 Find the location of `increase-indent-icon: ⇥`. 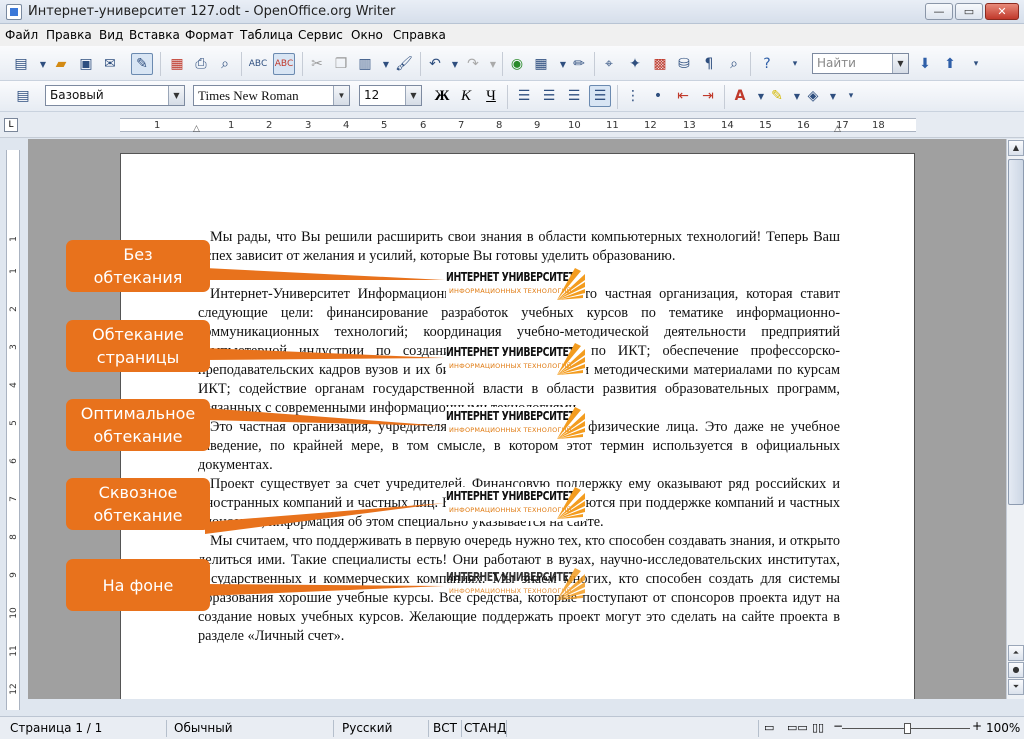

increase-indent-icon: ⇥ is located at coordinates (708, 96).